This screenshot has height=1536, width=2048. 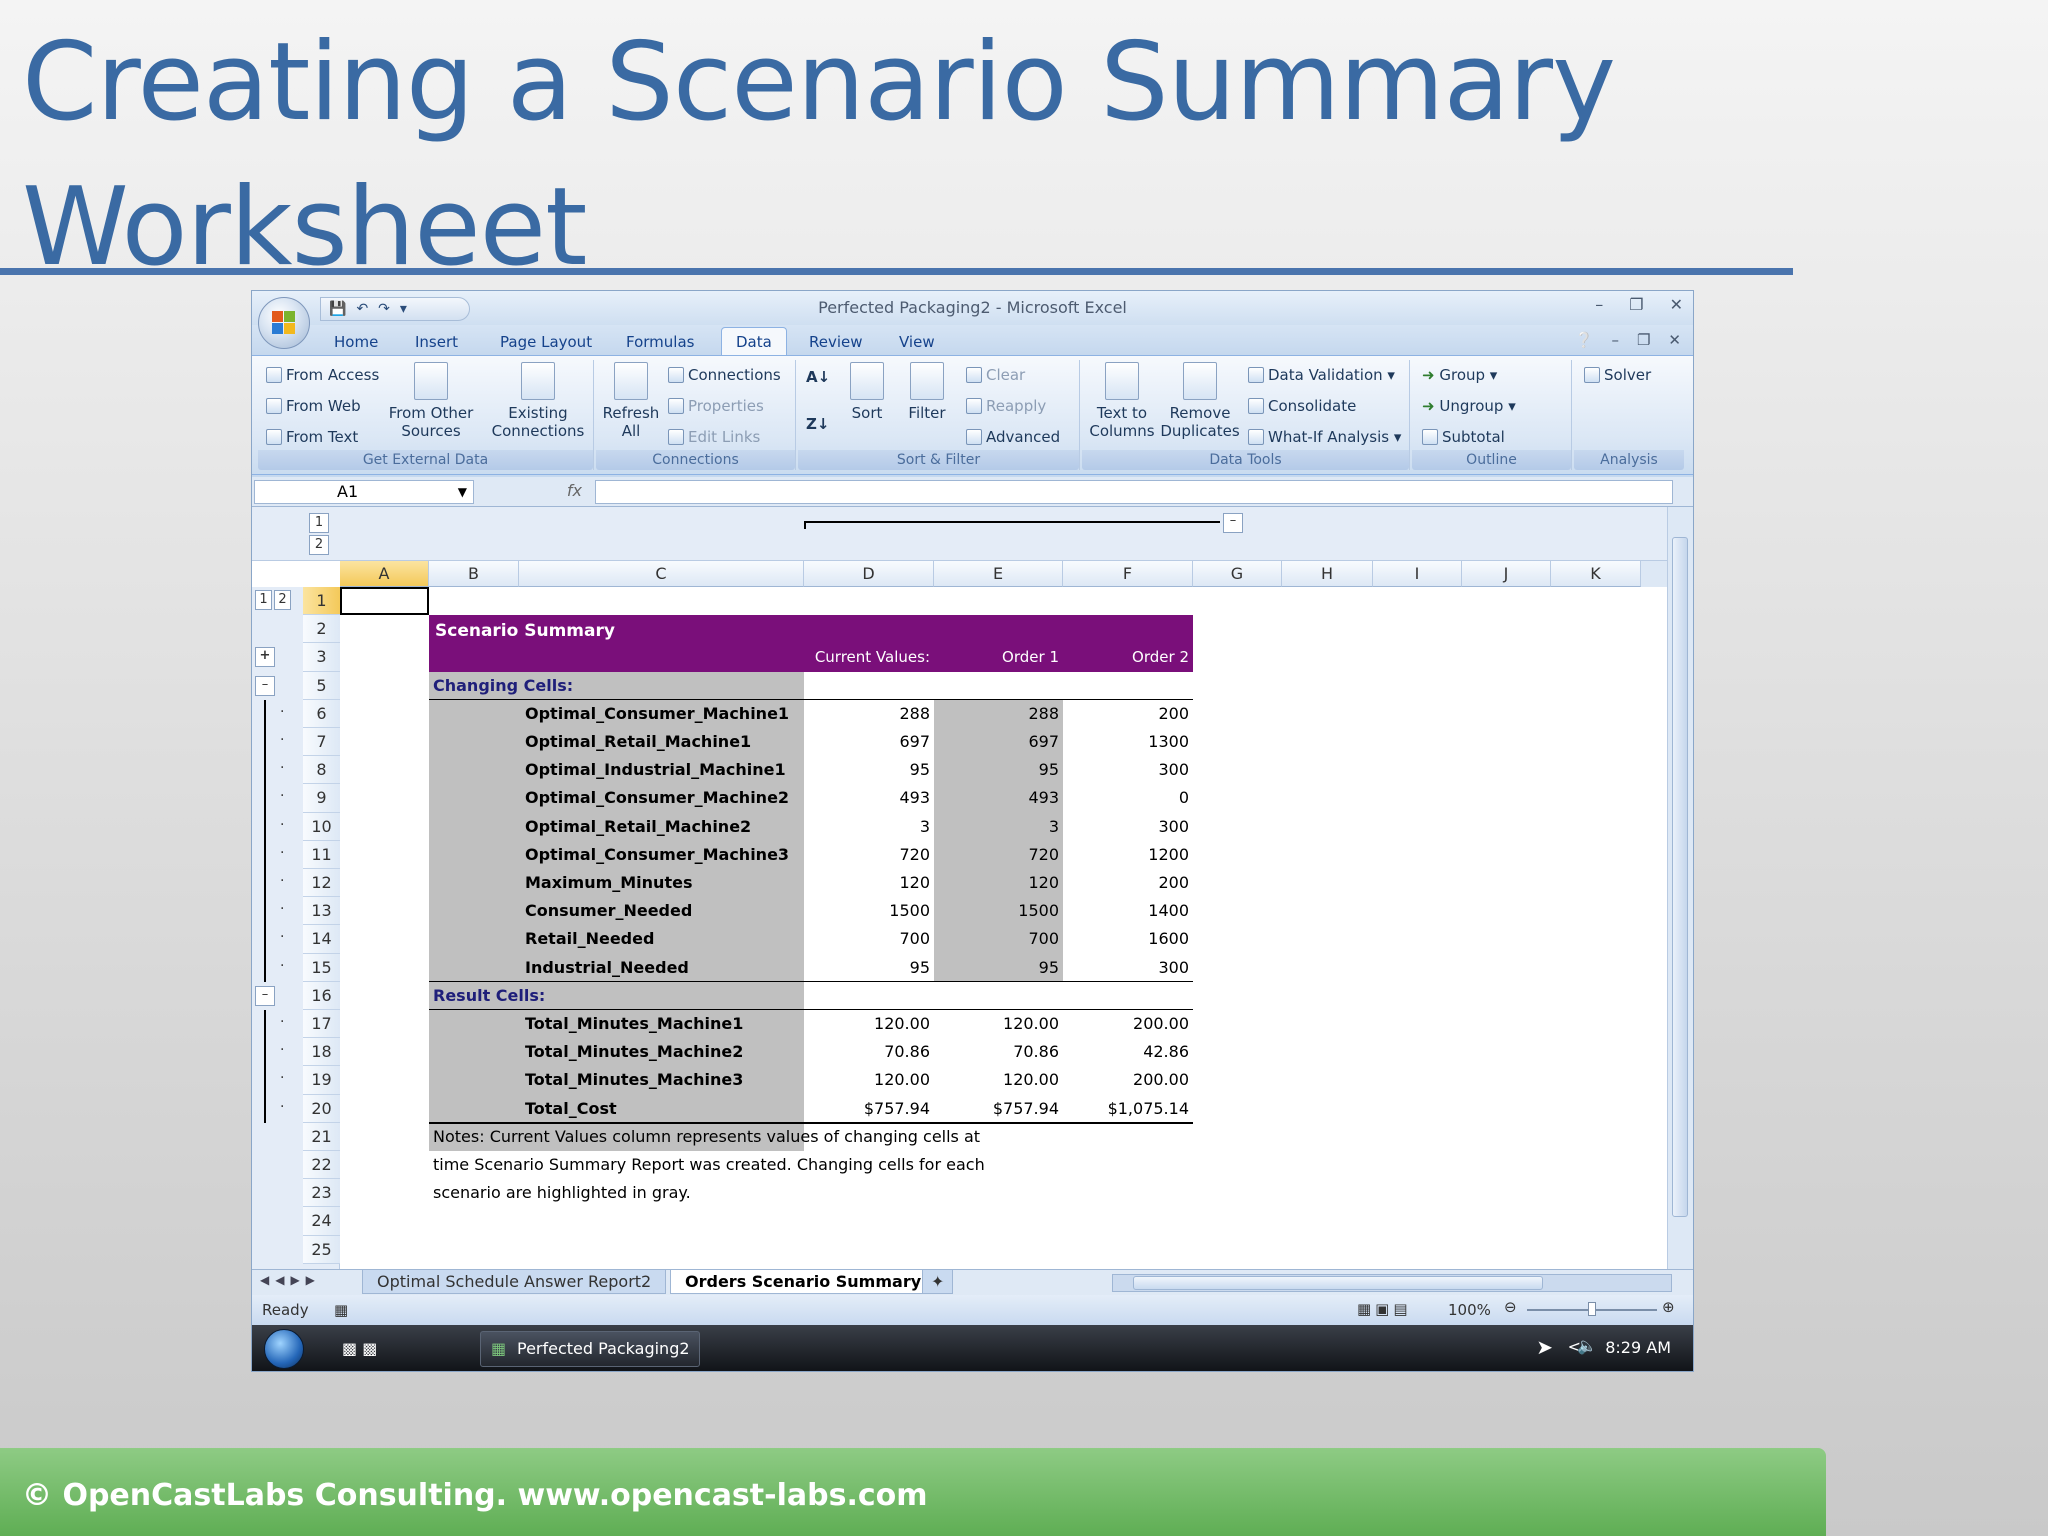 What do you see at coordinates (462, 492) in the screenshot?
I see `name-box-dropdown-icon: ▼` at bounding box center [462, 492].